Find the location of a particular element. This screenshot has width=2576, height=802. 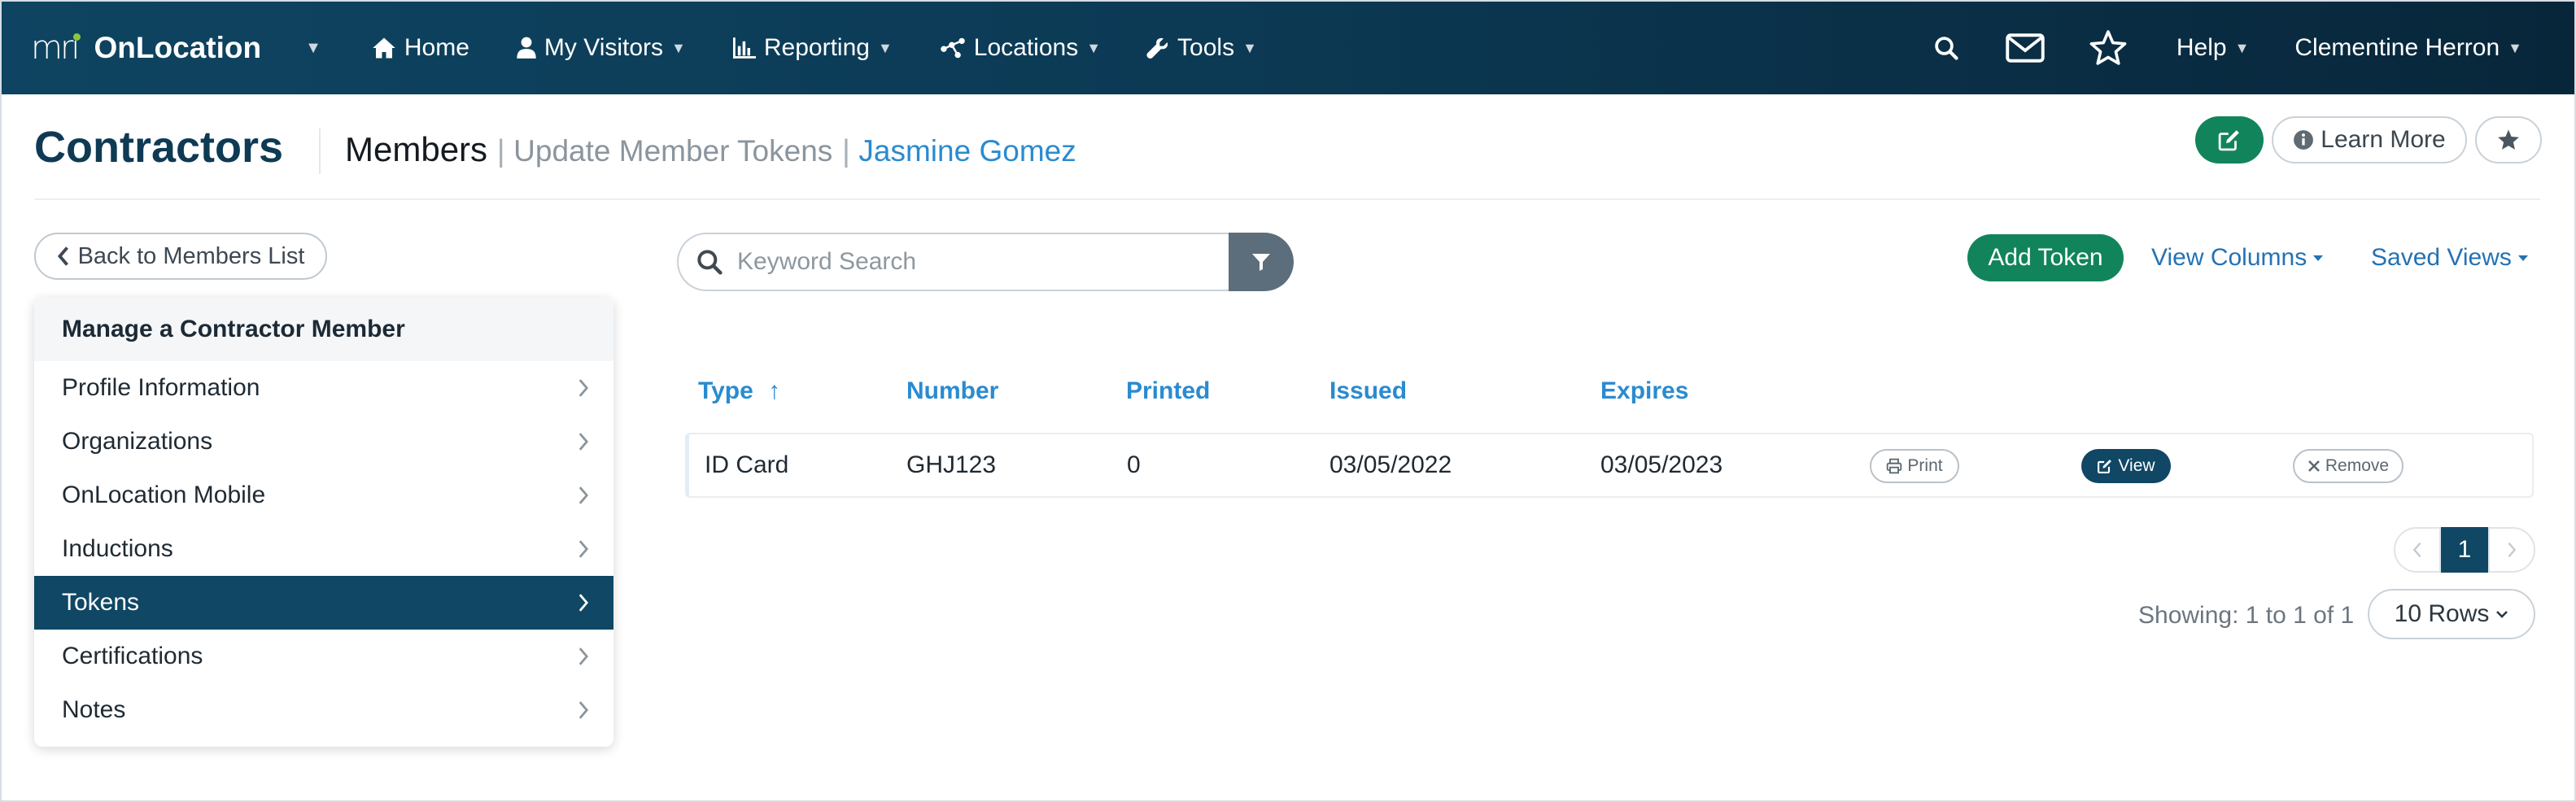

view-button: View is located at coordinates (2126, 466).